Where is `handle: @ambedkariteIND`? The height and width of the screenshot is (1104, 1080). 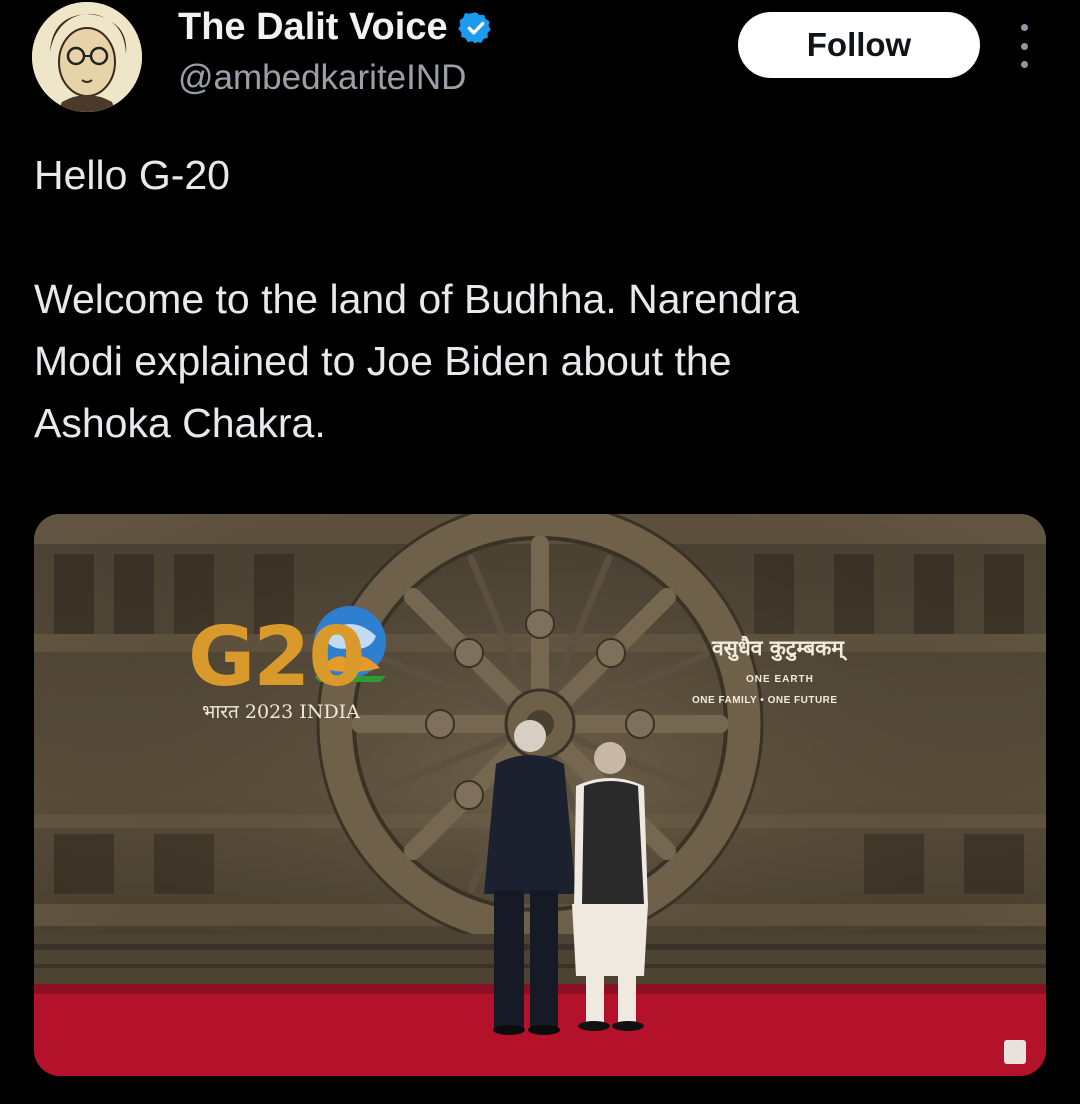
handle: @ambedkariteIND is located at coordinates (322, 78).